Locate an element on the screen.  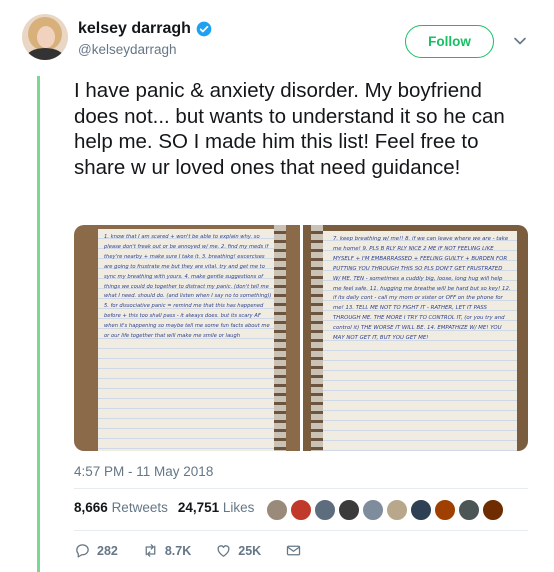
like-count: 25K is located at coordinates (250, 550).